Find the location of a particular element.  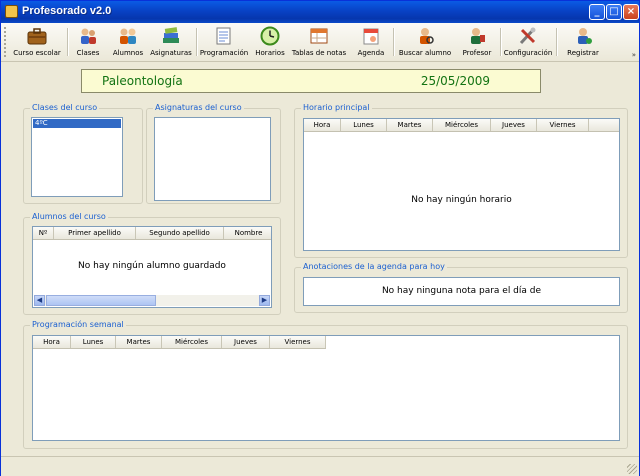

clases-legend: Clases del curso is located at coordinates (65, 107).